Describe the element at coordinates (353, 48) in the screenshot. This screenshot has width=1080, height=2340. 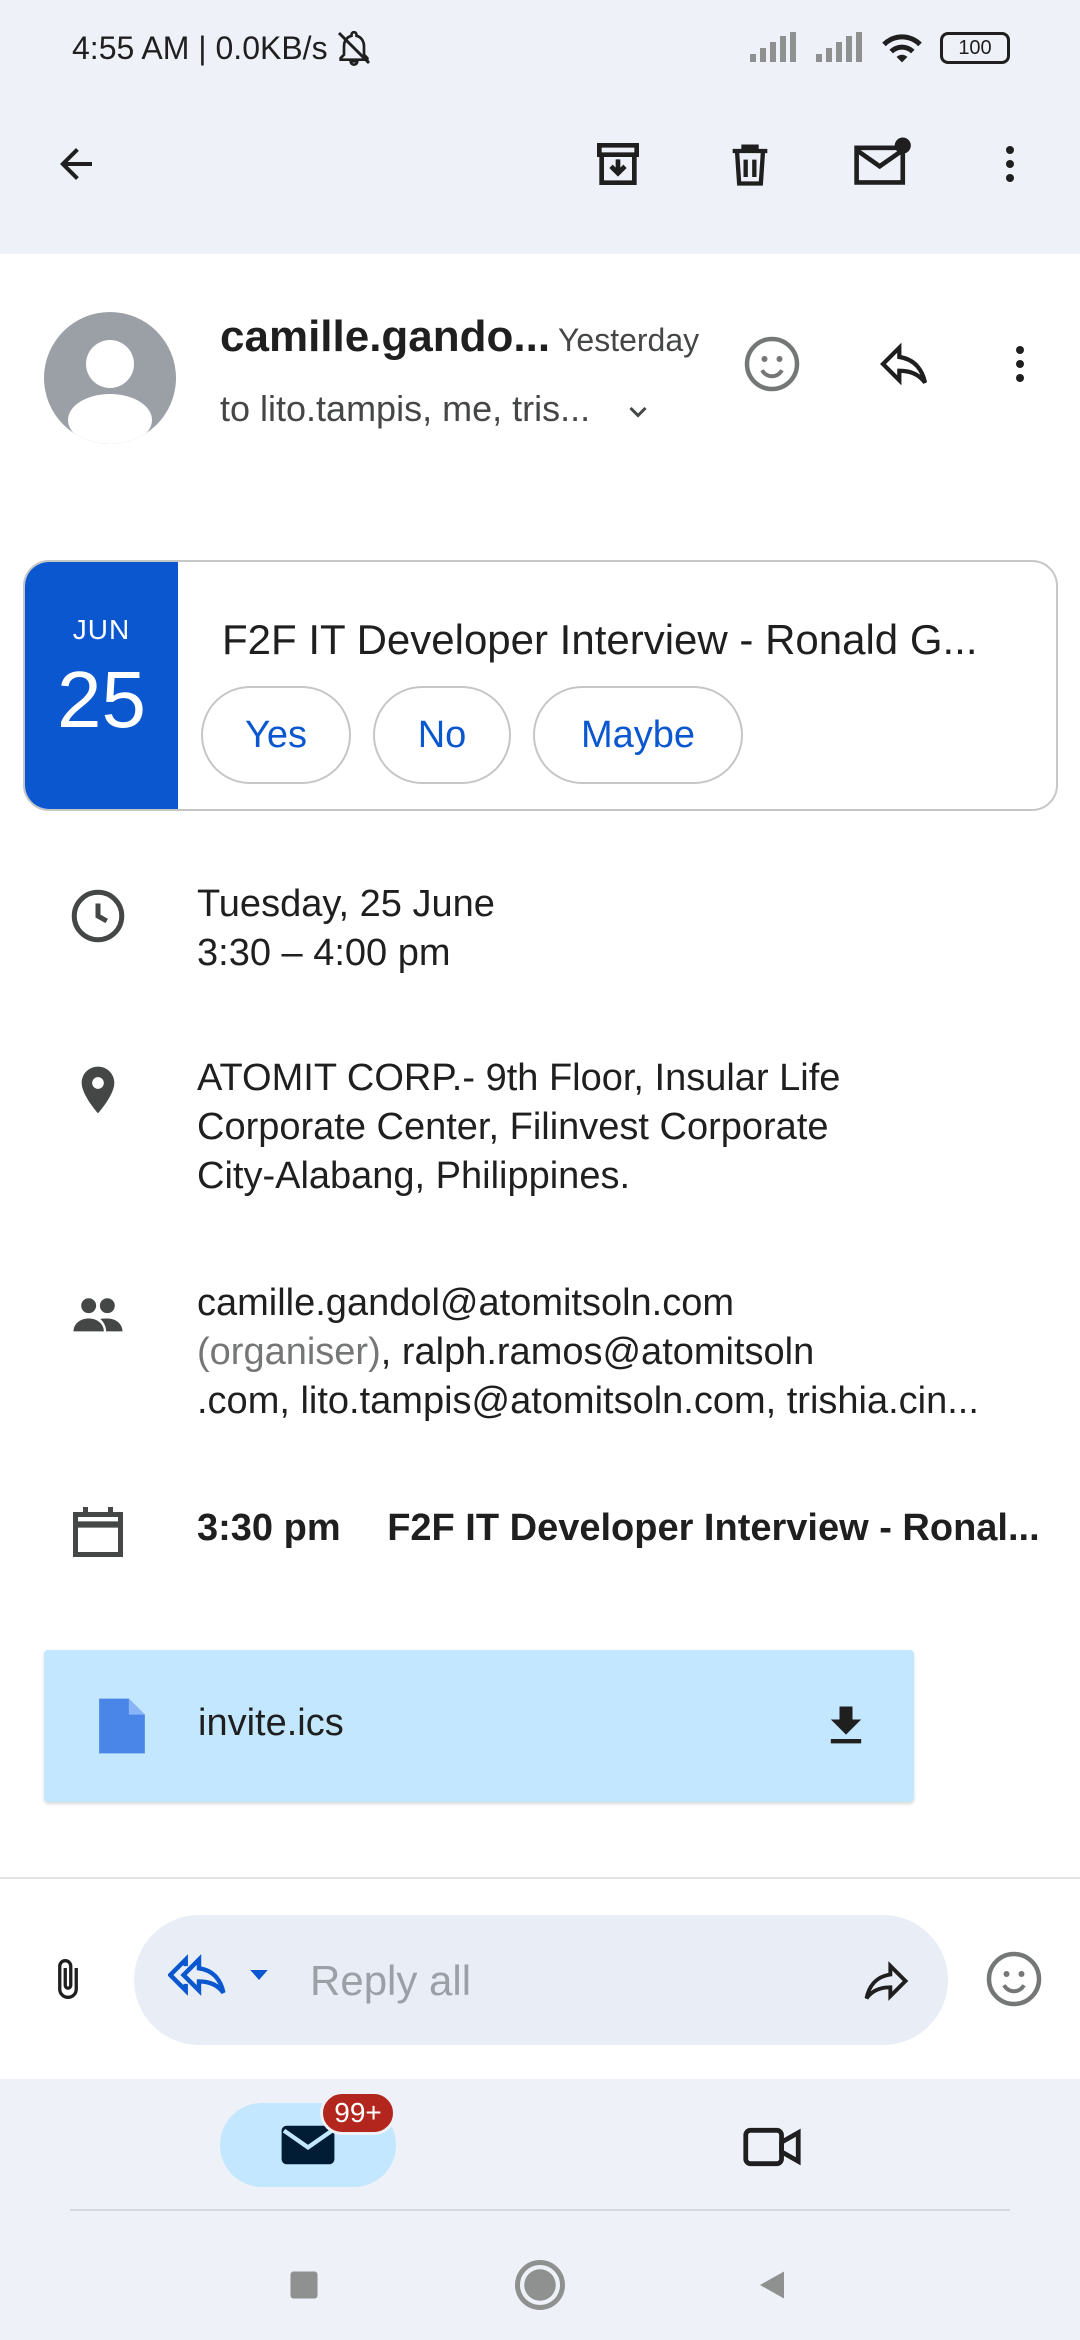
I see `mute-icon` at that location.